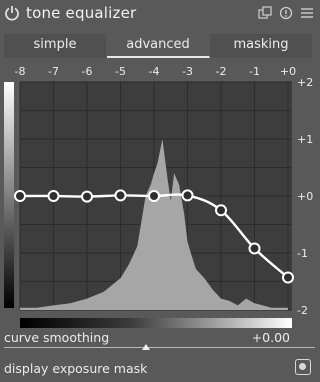  I want to click on module-header: tone equalizer, so click(160, 14).